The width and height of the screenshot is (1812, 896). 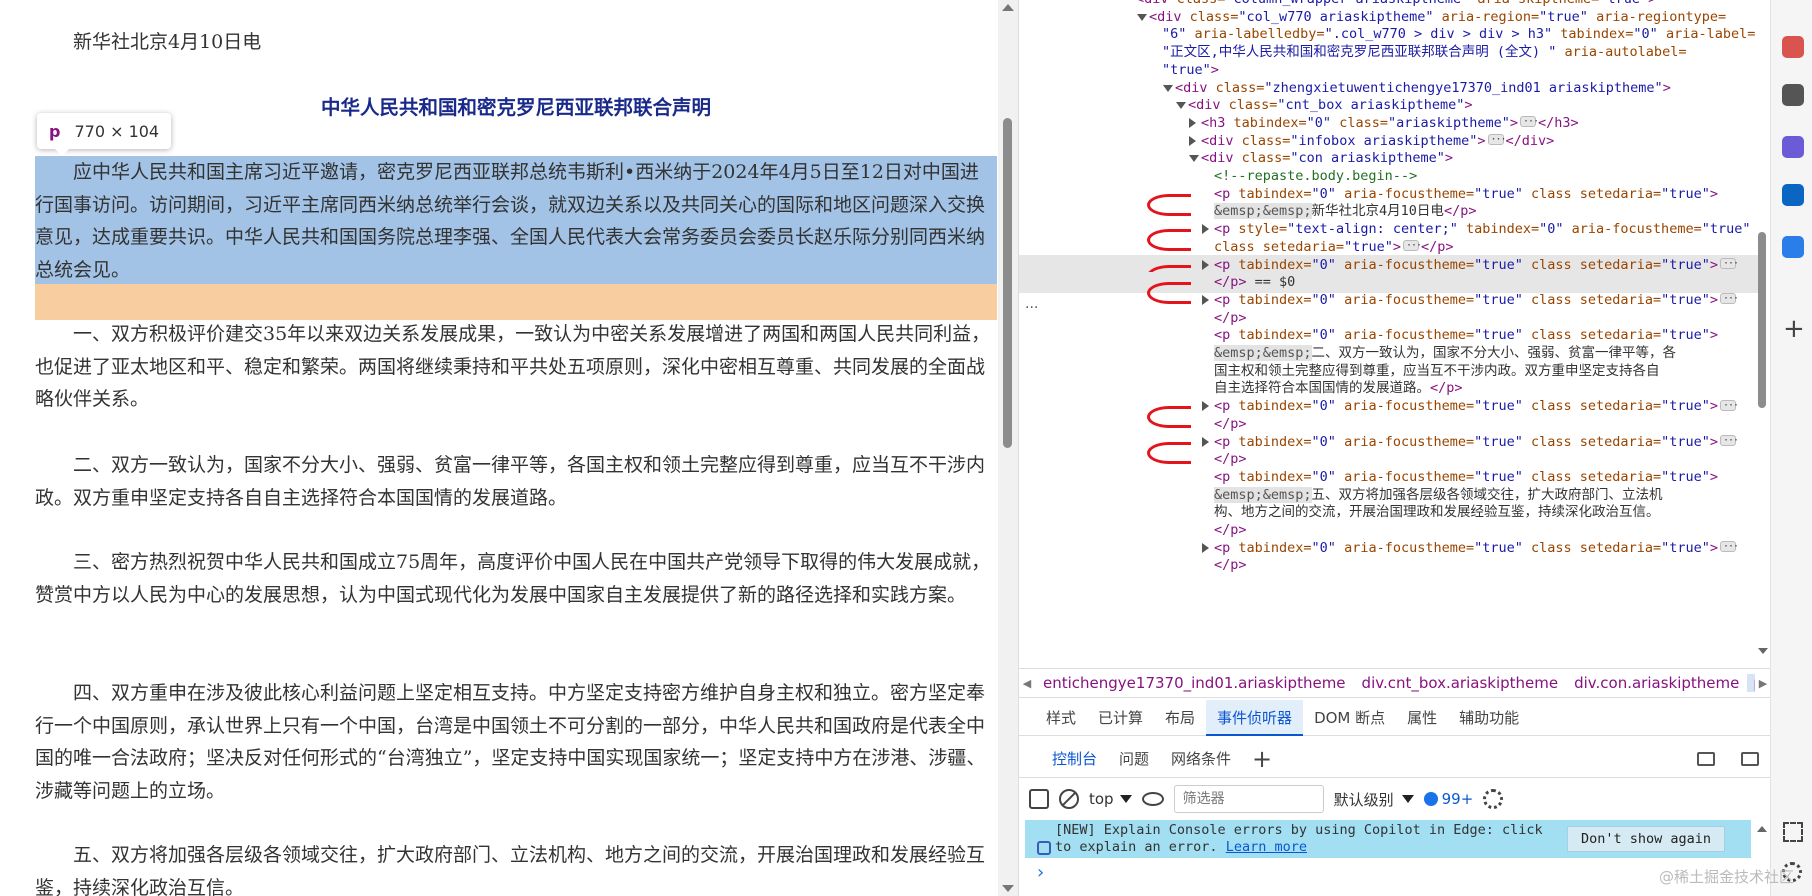 I want to click on breadcrumb-item: div.cnt_box.ariaskiptheme, so click(x=1460, y=683).